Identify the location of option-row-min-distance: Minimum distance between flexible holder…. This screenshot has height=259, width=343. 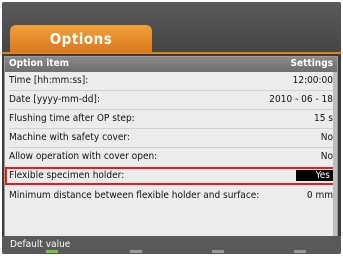
(171, 196).